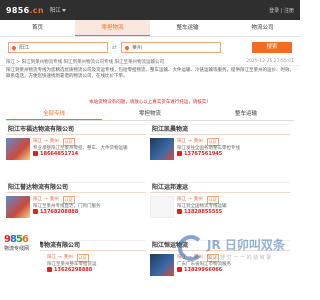 This screenshot has height=300, width=320. I want to click on phone-number: 13626298888, so click(73, 270).